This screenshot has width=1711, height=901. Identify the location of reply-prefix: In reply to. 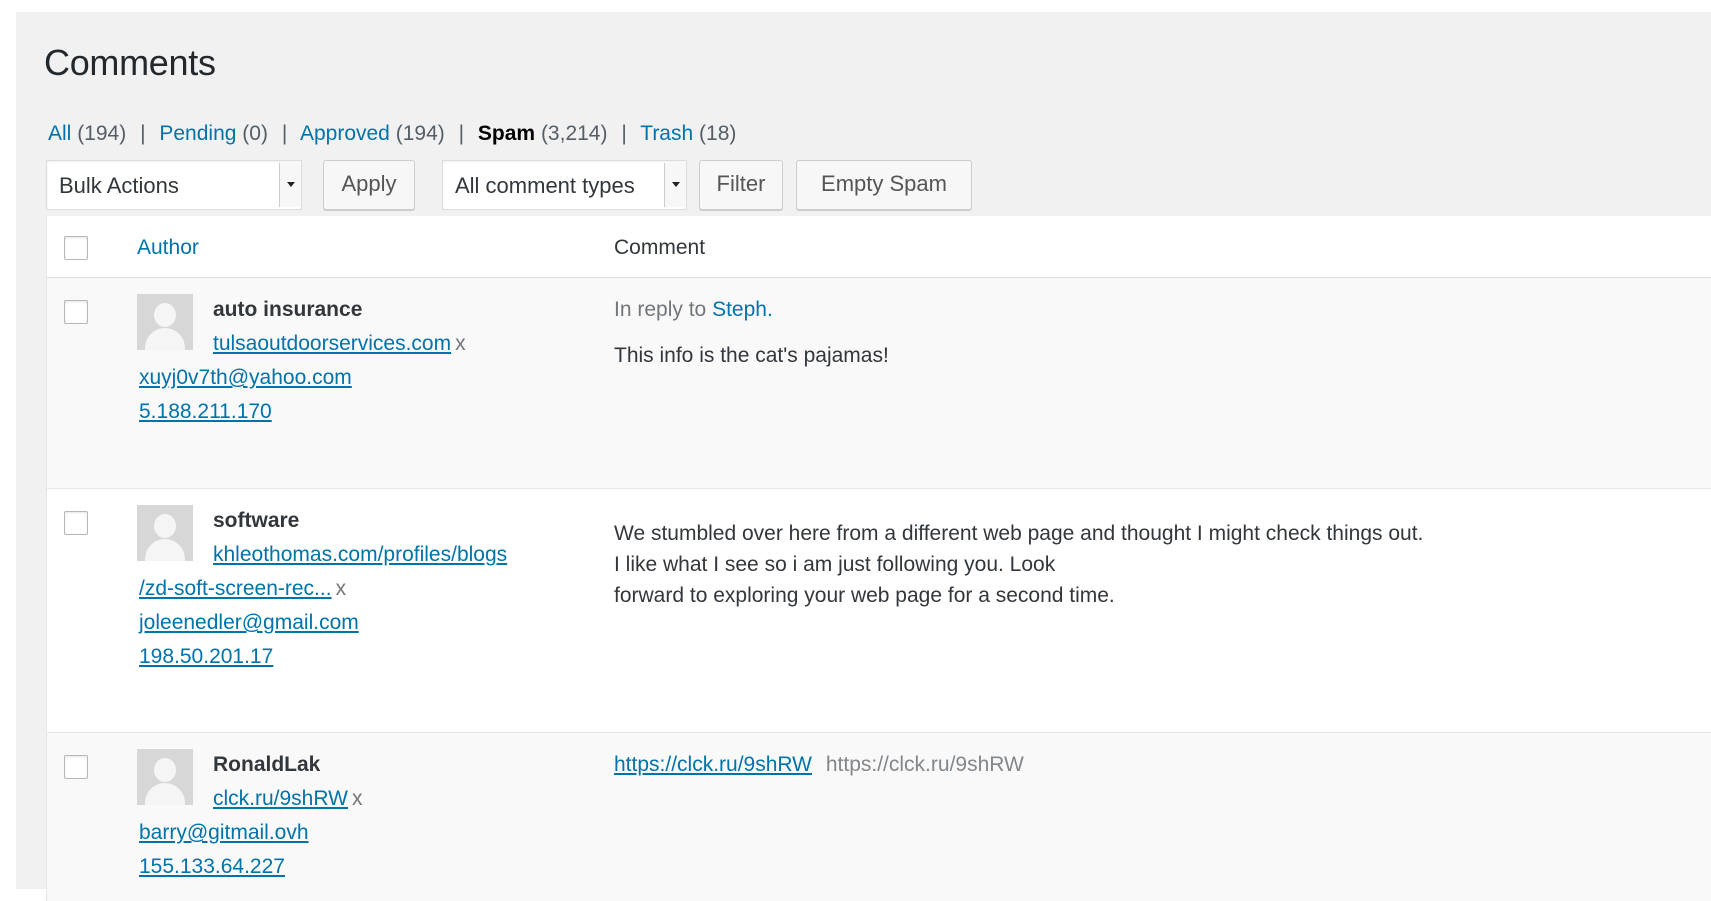
(660, 309).